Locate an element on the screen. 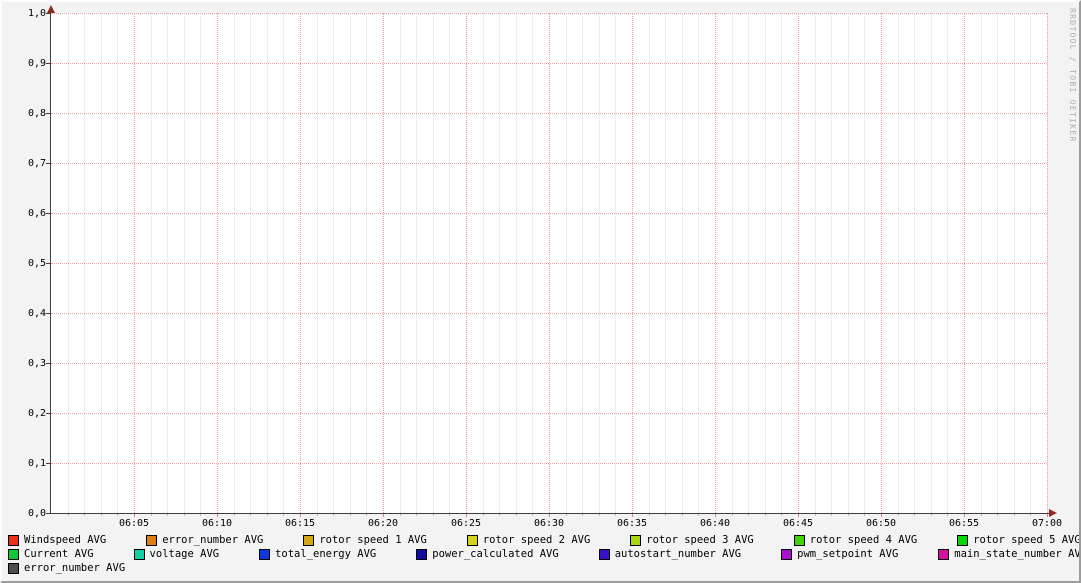 Image resolution: width=1081 pixels, height=583 pixels. x-tick-label: 06:30 is located at coordinates (549, 523).